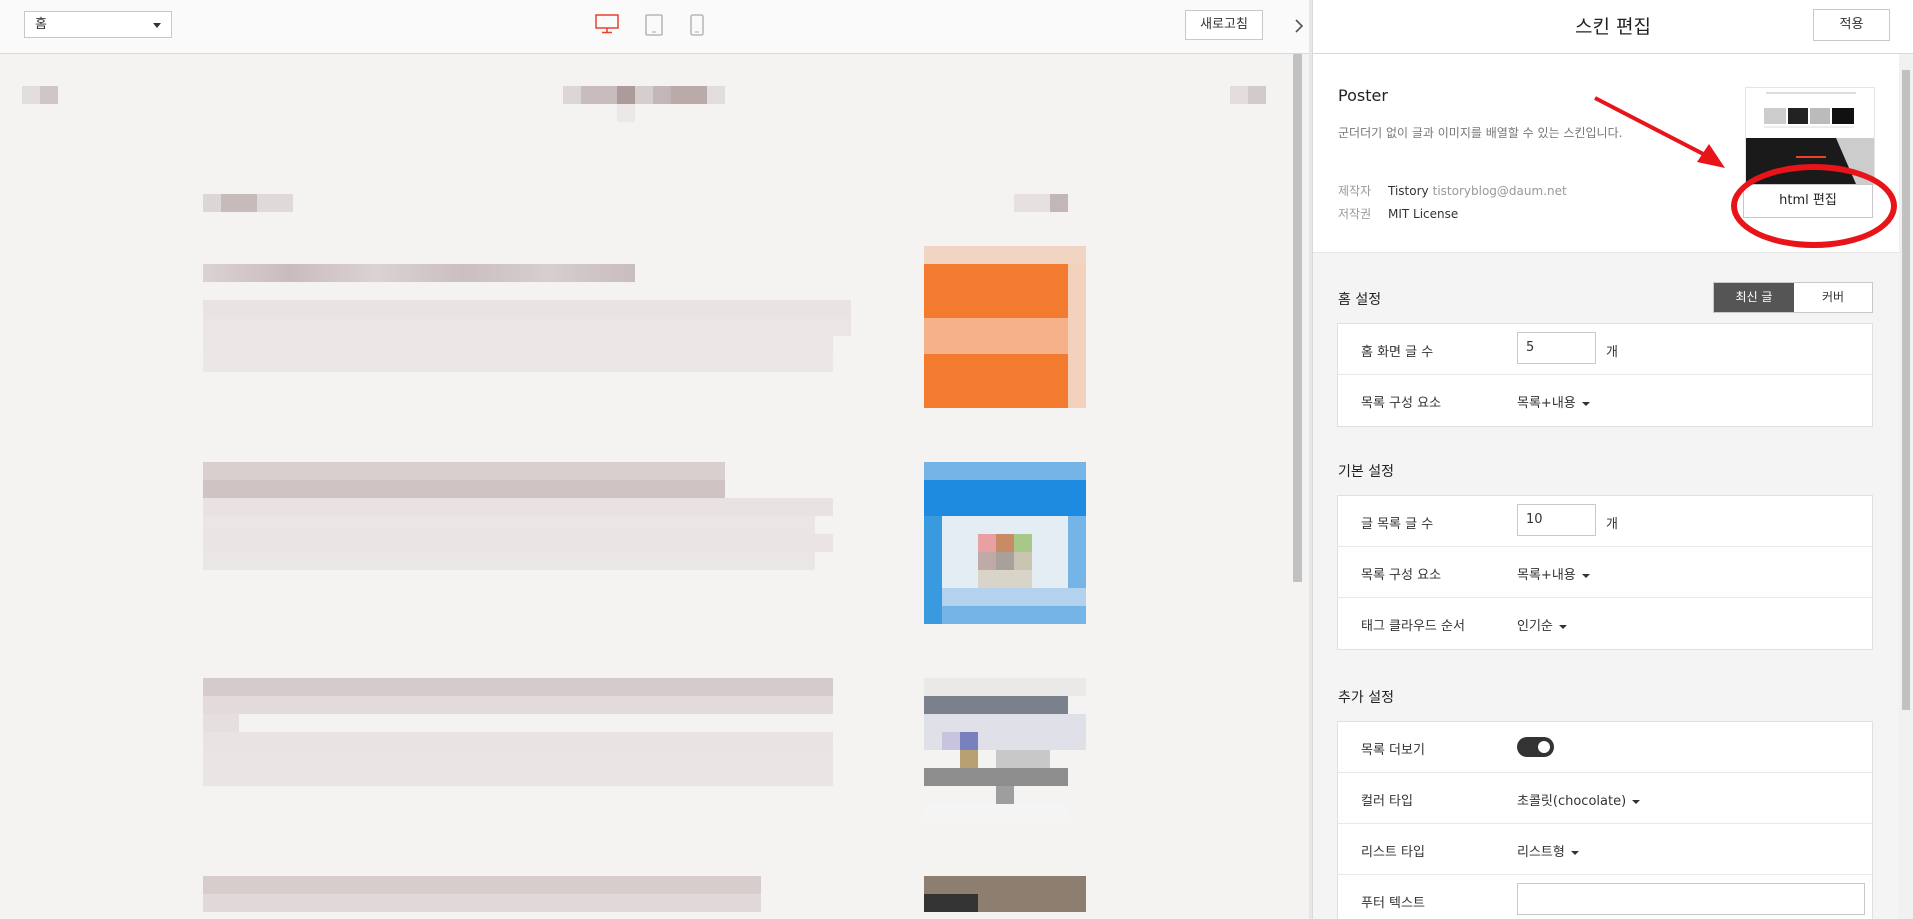 The height and width of the screenshot is (919, 1913). Describe the element at coordinates (1572, 801) in the screenshot. I see `dropdown-value: 초콜릿(chocolate)` at that location.